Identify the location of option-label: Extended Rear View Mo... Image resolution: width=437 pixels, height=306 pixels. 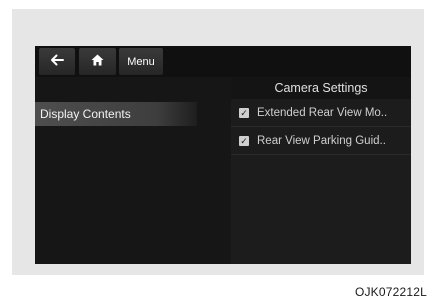
(322, 112).